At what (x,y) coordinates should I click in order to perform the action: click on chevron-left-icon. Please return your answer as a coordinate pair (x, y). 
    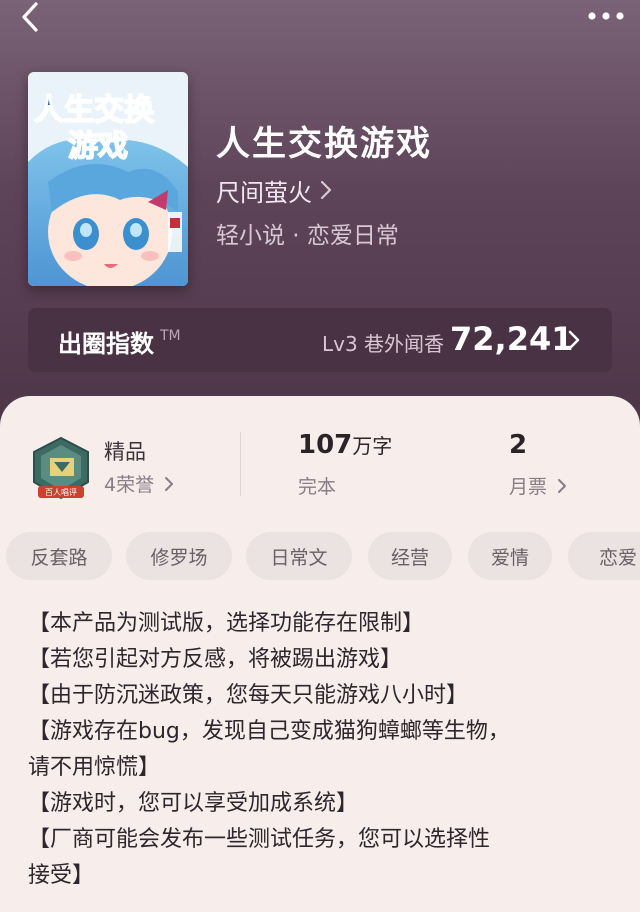
    Looking at the image, I should click on (30, 17).